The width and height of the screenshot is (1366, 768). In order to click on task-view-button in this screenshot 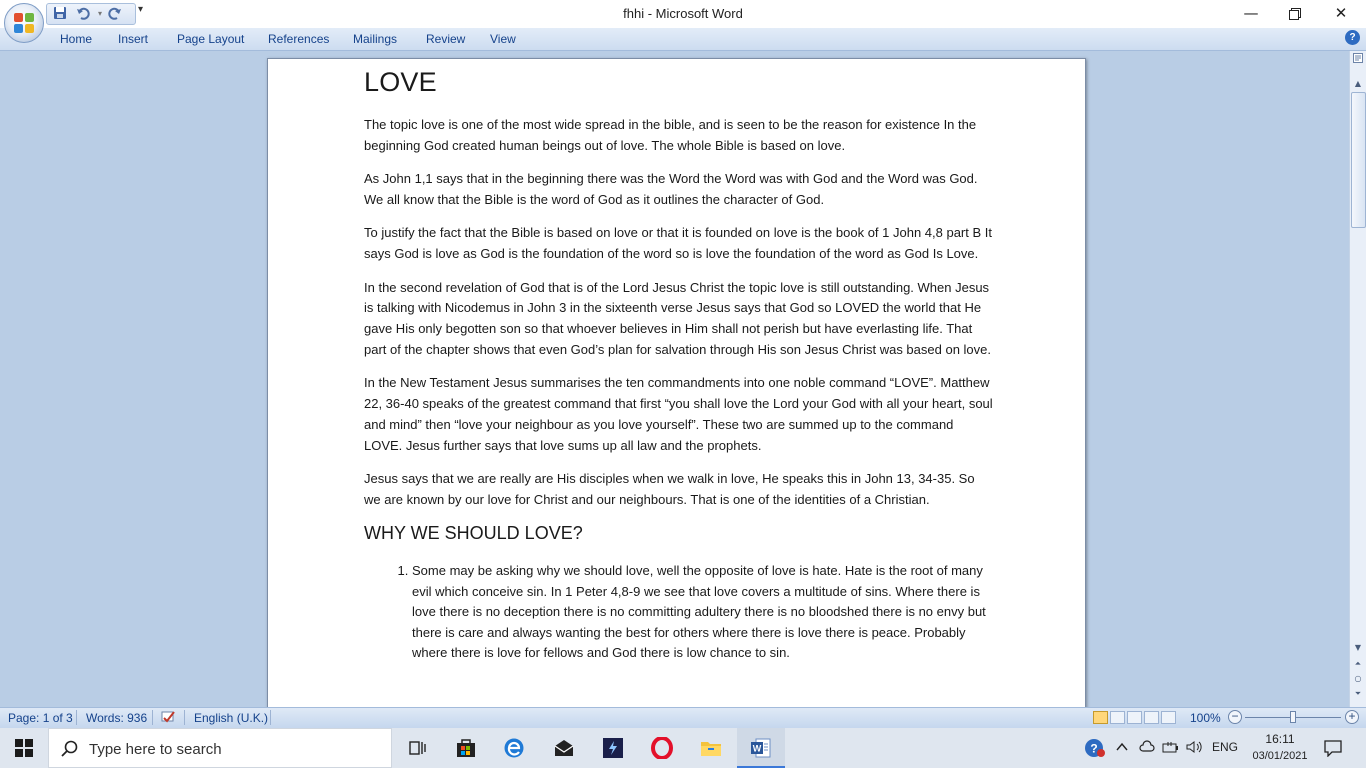, I will do `click(418, 748)`.